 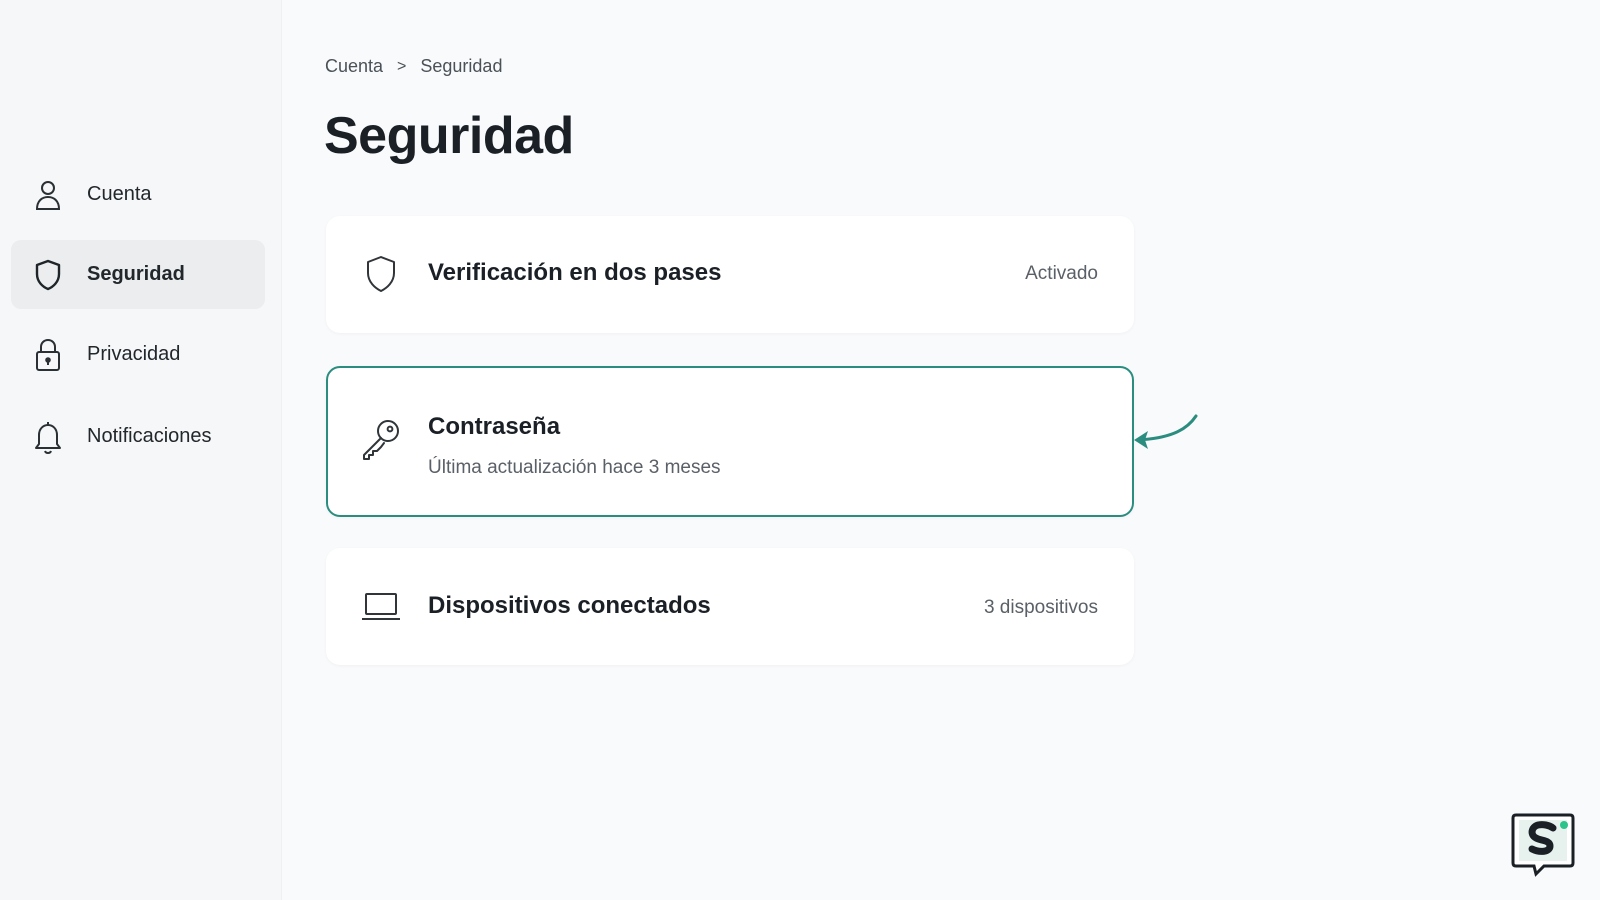 What do you see at coordinates (1040, 607) in the screenshot?
I see `devices-count: 3 dispositivos` at bounding box center [1040, 607].